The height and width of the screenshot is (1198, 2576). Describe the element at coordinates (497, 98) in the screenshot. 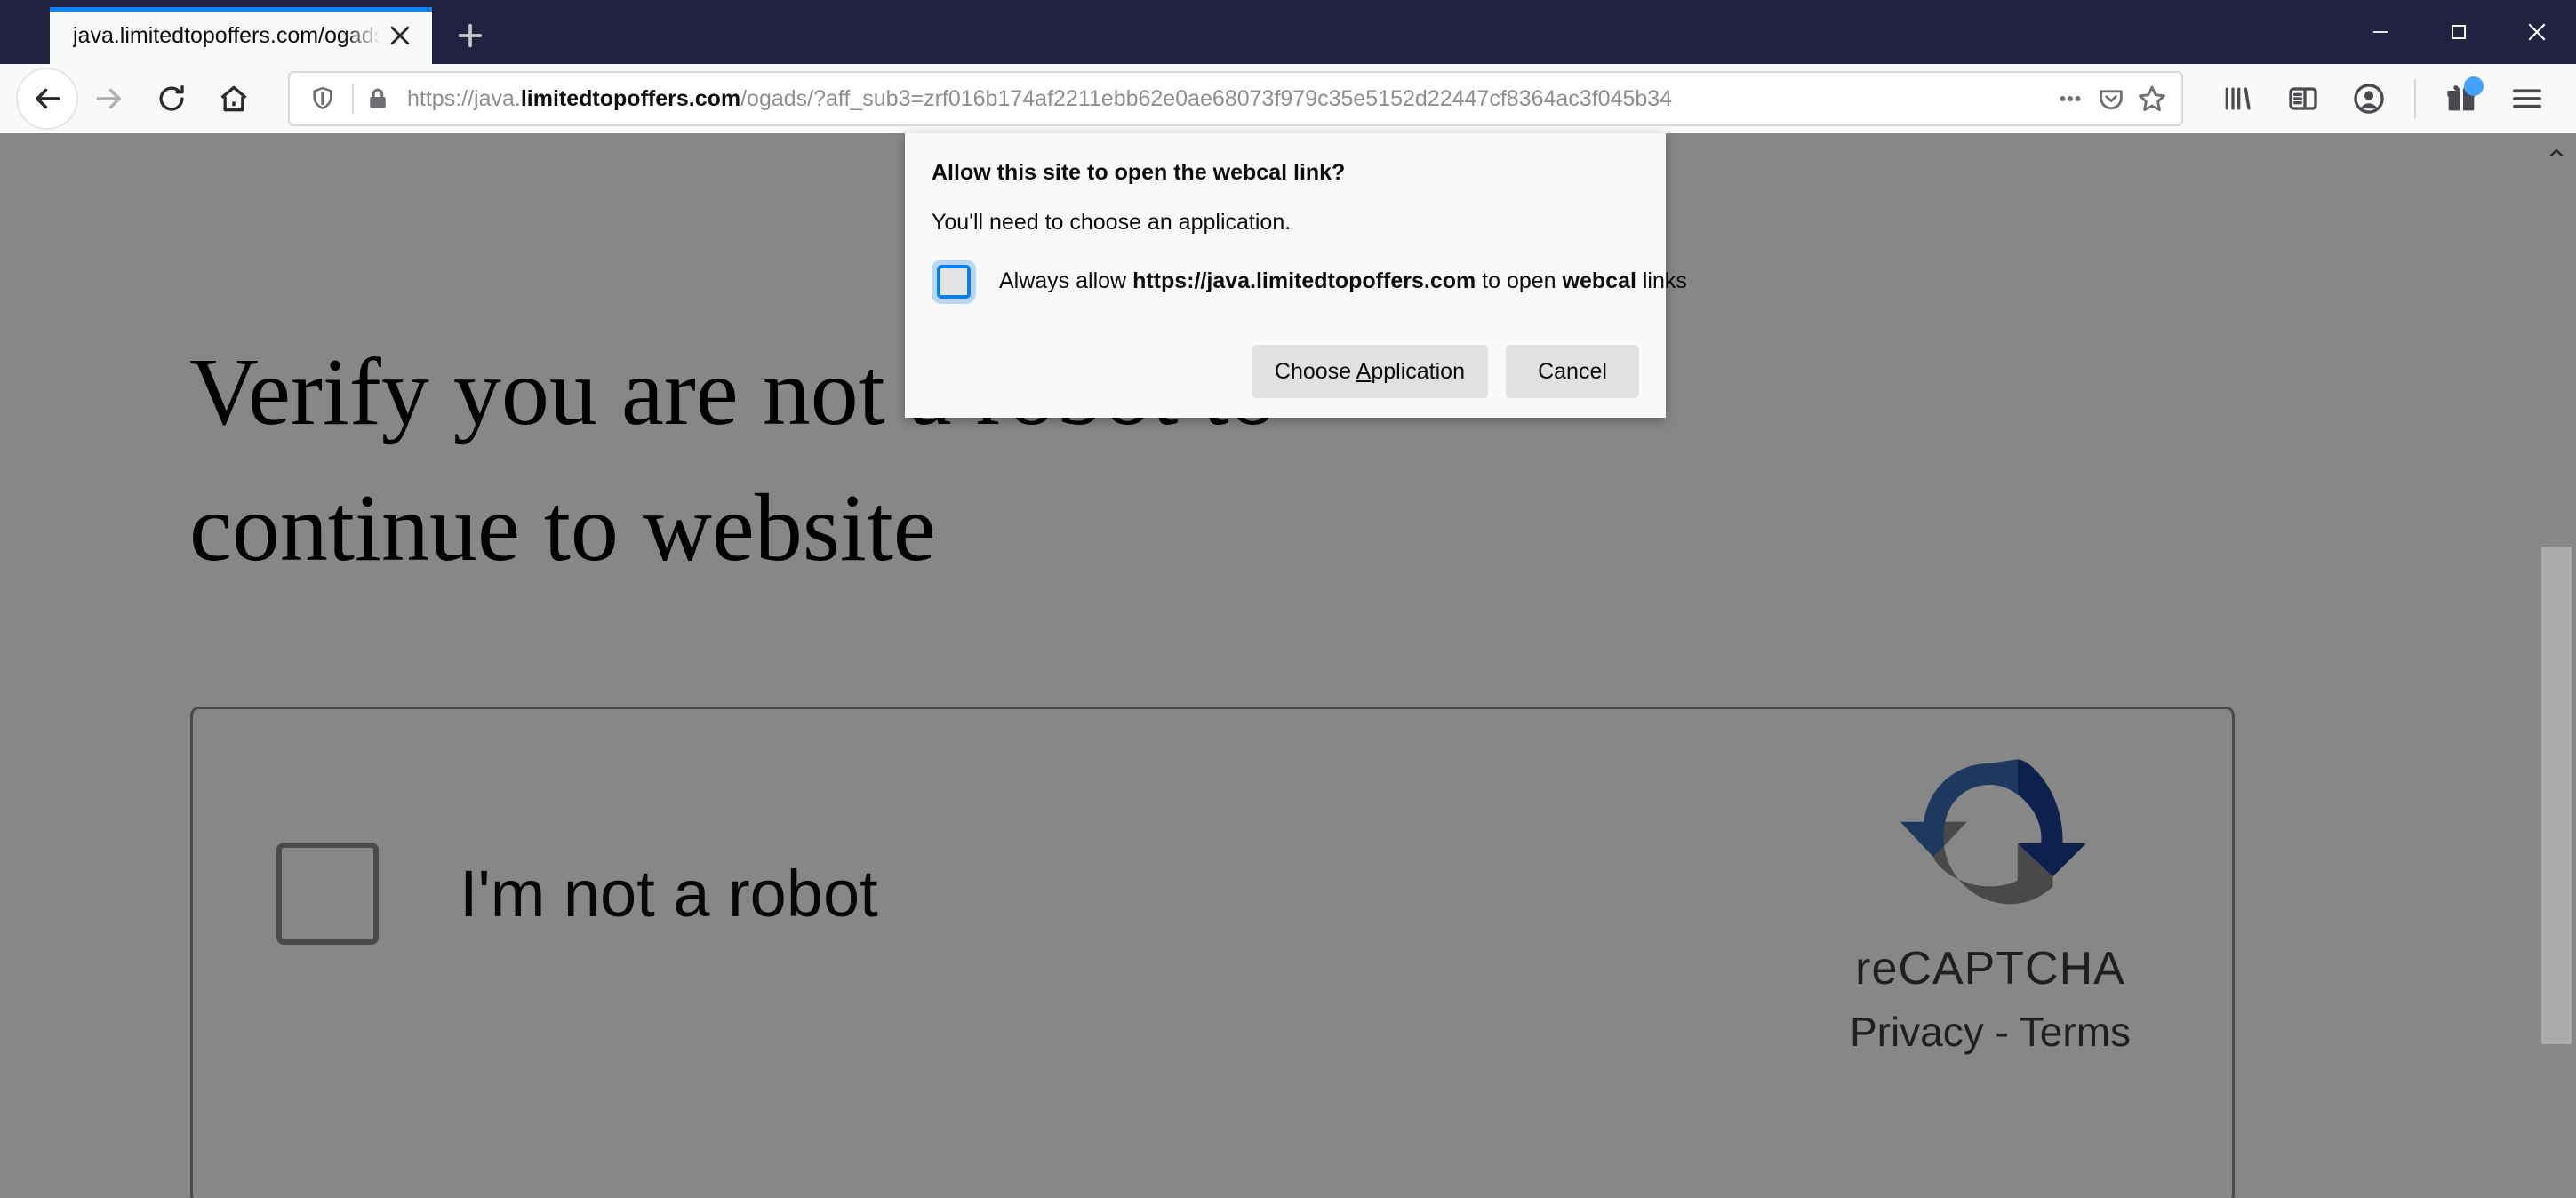

I see `url-subdomain: java.` at that location.